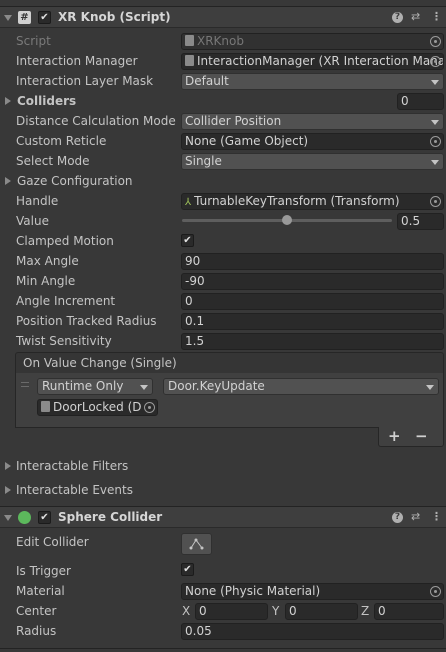  What do you see at coordinates (220, 41) in the screenshot?
I see `script-value: XRKnob` at bounding box center [220, 41].